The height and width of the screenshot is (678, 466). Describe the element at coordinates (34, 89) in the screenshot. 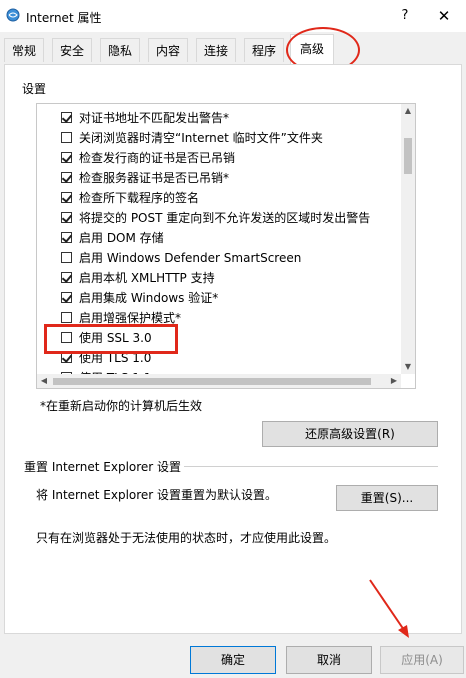

I see `settings-label: 设置` at that location.